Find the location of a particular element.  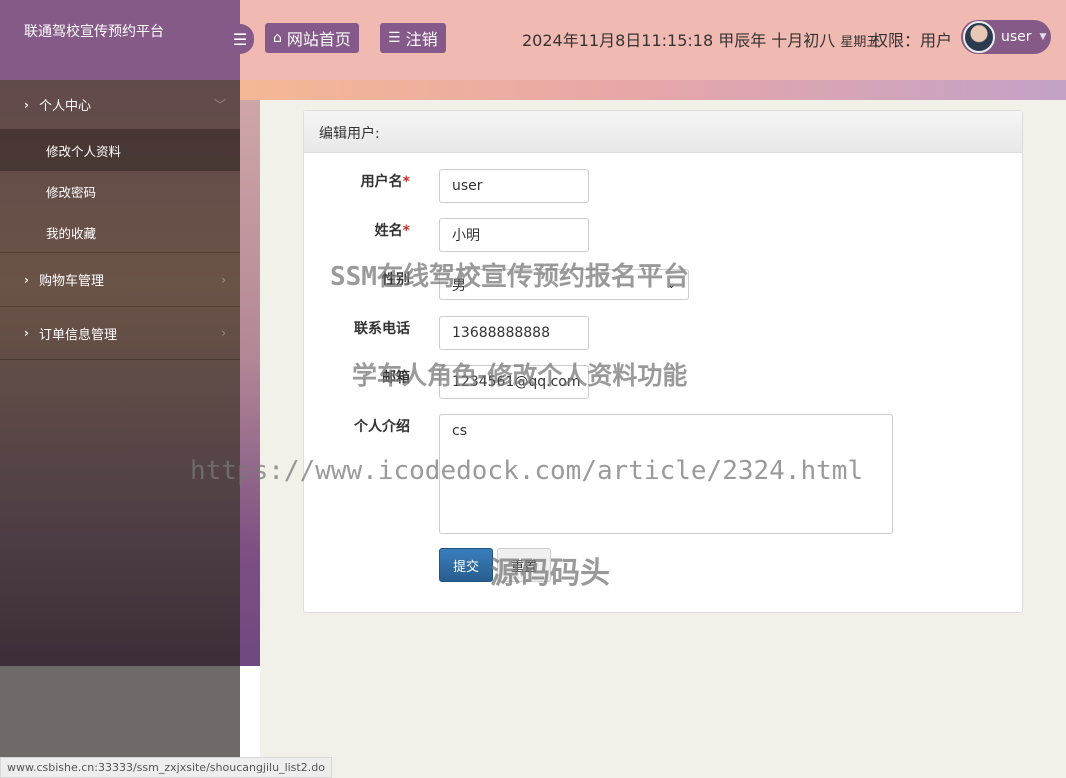

logout-button: ☰ 注销 is located at coordinates (413, 38).